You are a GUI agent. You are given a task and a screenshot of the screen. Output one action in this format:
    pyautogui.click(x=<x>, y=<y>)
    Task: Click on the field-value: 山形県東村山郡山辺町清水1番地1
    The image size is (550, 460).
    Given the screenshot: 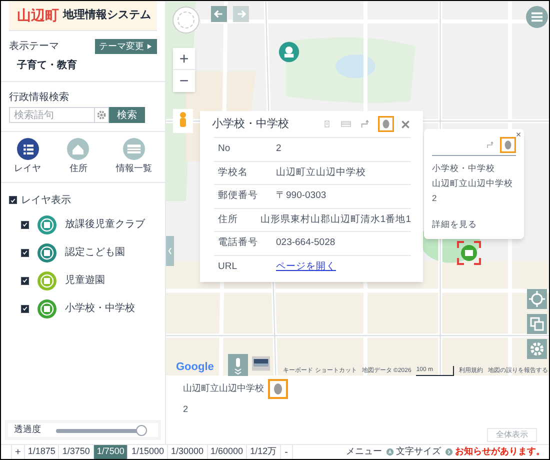 What is the action you would take?
    pyautogui.click(x=335, y=219)
    